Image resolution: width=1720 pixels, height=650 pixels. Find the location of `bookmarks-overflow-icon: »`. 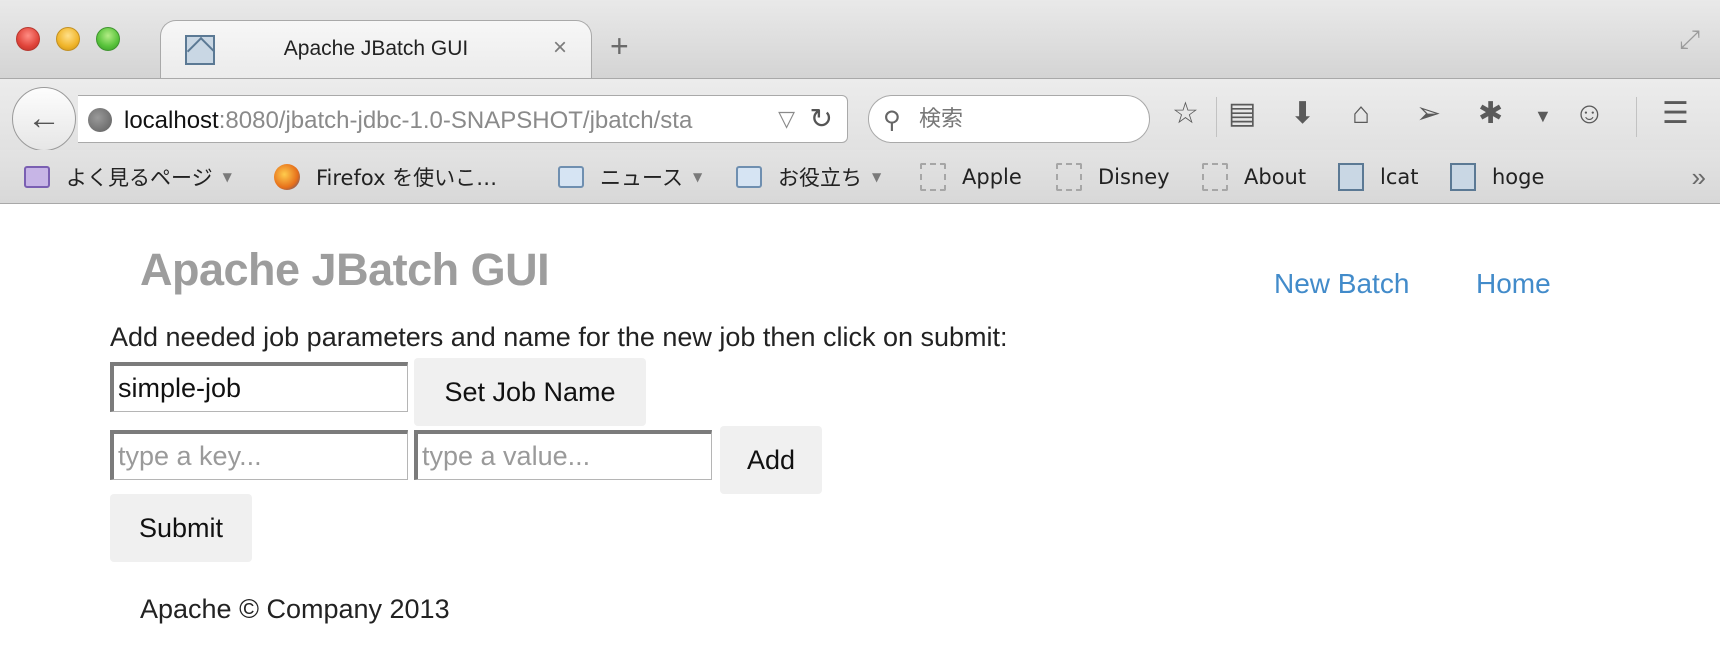

bookmarks-overflow-icon: » is located at coordinates (1699, 177).